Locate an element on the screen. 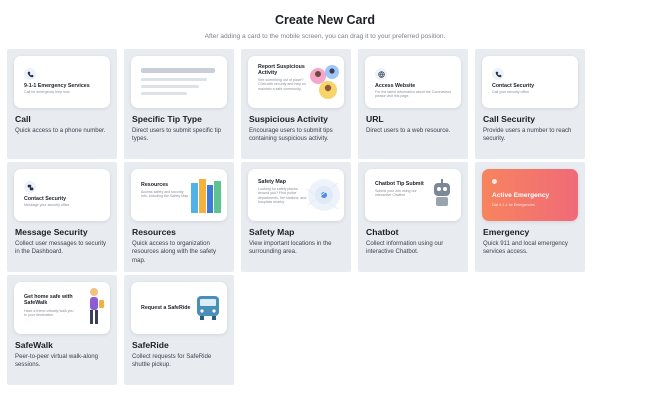  preview-heading: Request a SafeRide is located at coordinates (166, 308).